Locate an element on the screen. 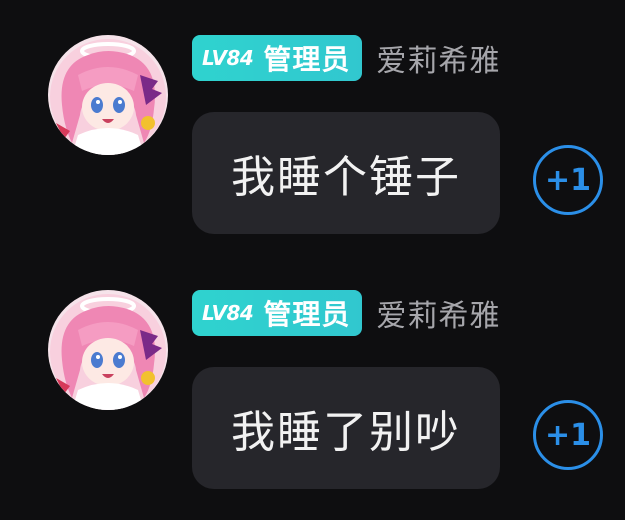 Image resolution: width=625 pixels, height=520 pixels. message-bubble: 我睡个锤子 is located at coordinates (346, 173).